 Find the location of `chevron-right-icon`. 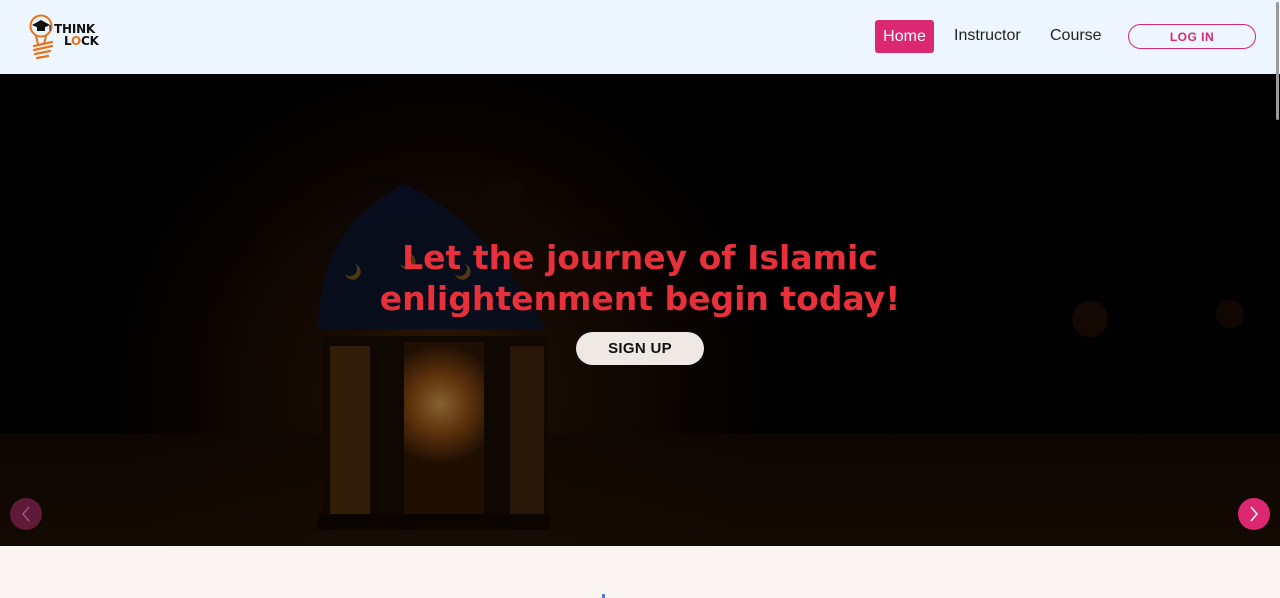

chevron-right-icon is located at coordinates (1254, 514).